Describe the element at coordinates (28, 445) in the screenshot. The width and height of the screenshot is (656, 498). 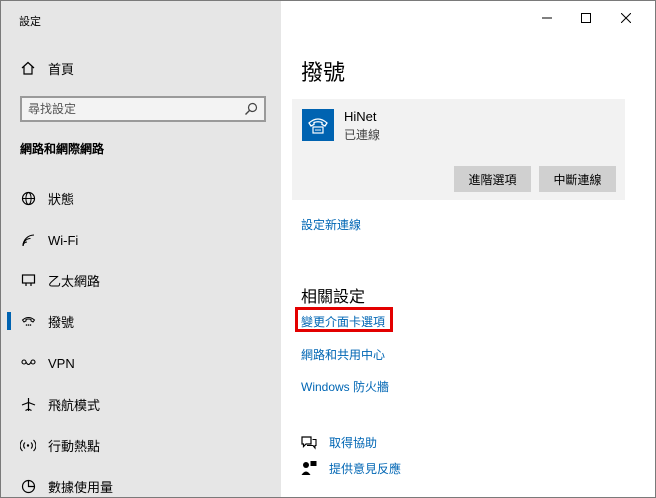
I see `hotspot-icon` at that location.